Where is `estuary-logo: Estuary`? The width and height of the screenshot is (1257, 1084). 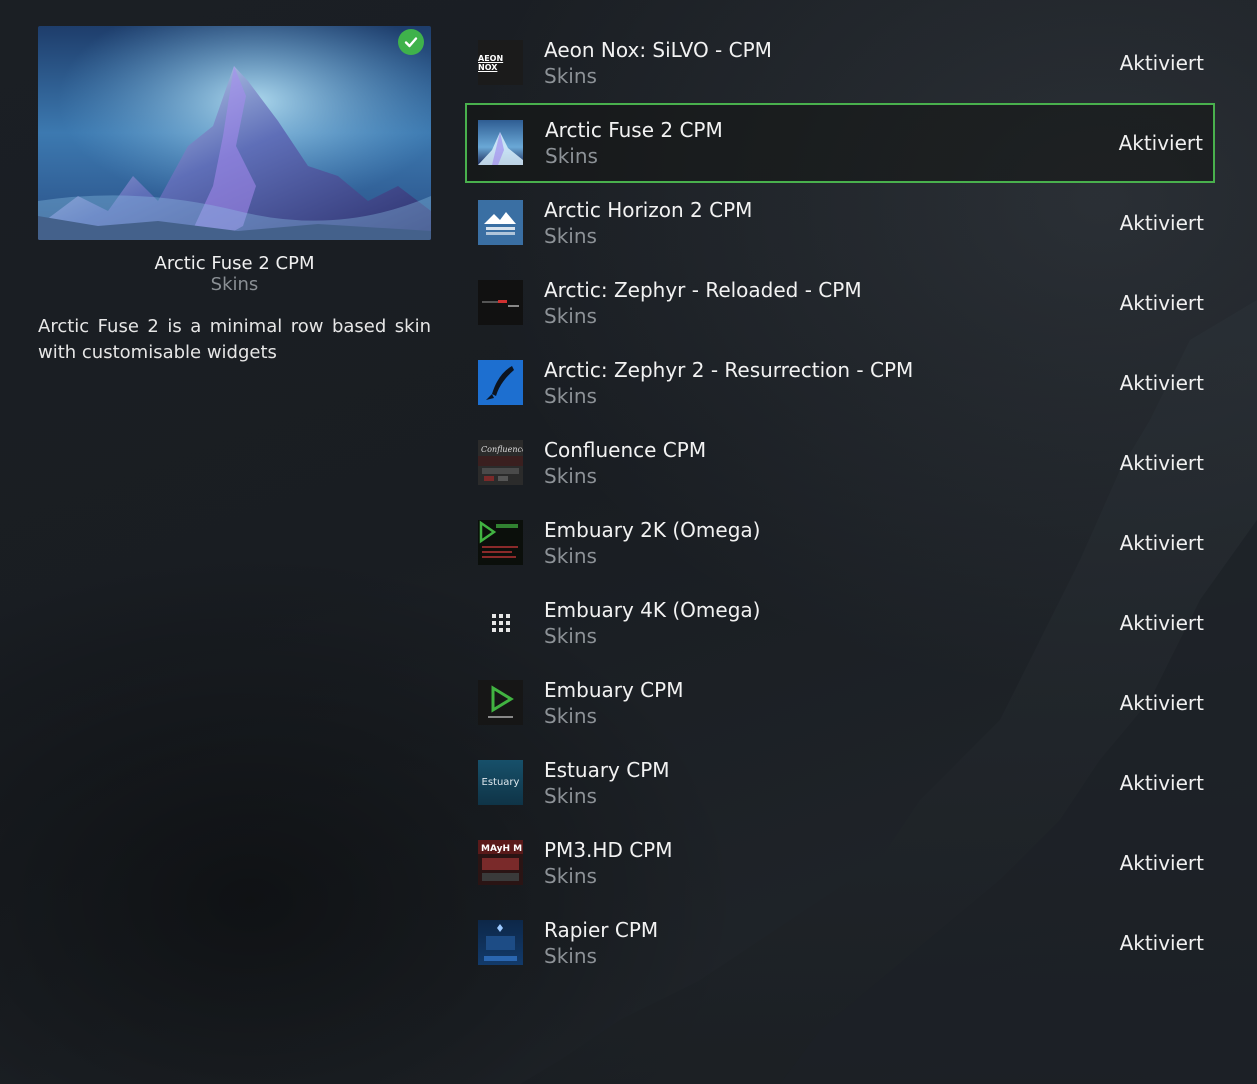 estuary-logo: Estuary is located at coordinates (500, 782).